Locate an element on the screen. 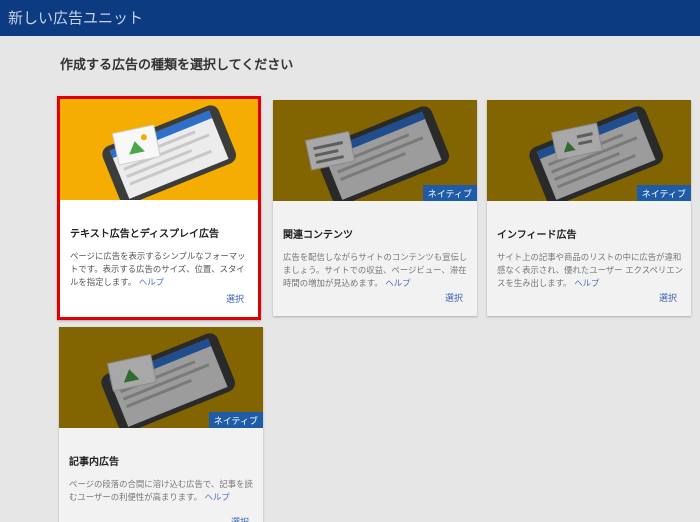  section-heading: 作成する広告の種類を選択してください is located at coordinates (177, 65).